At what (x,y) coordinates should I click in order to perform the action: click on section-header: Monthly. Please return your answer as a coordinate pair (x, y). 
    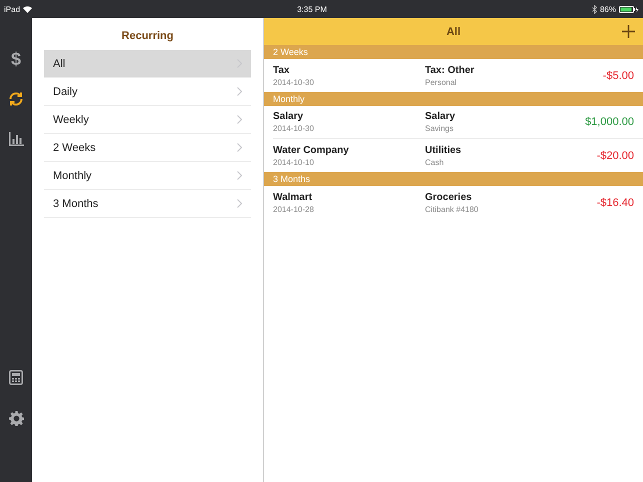
    Looking at the image, I should click on (453, 99).